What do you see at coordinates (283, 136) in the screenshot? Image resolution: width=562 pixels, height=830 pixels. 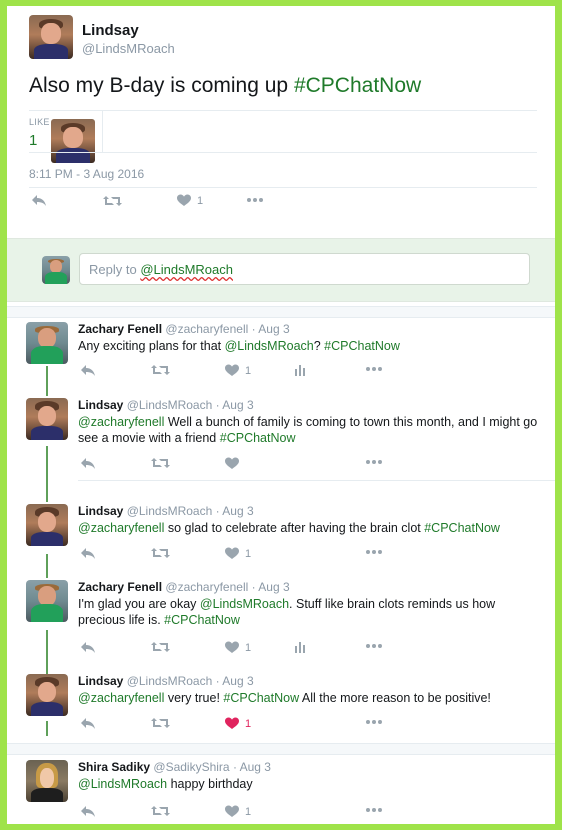 I see `tweet-stats: LIKE 1` at bounding box center [283, 136].